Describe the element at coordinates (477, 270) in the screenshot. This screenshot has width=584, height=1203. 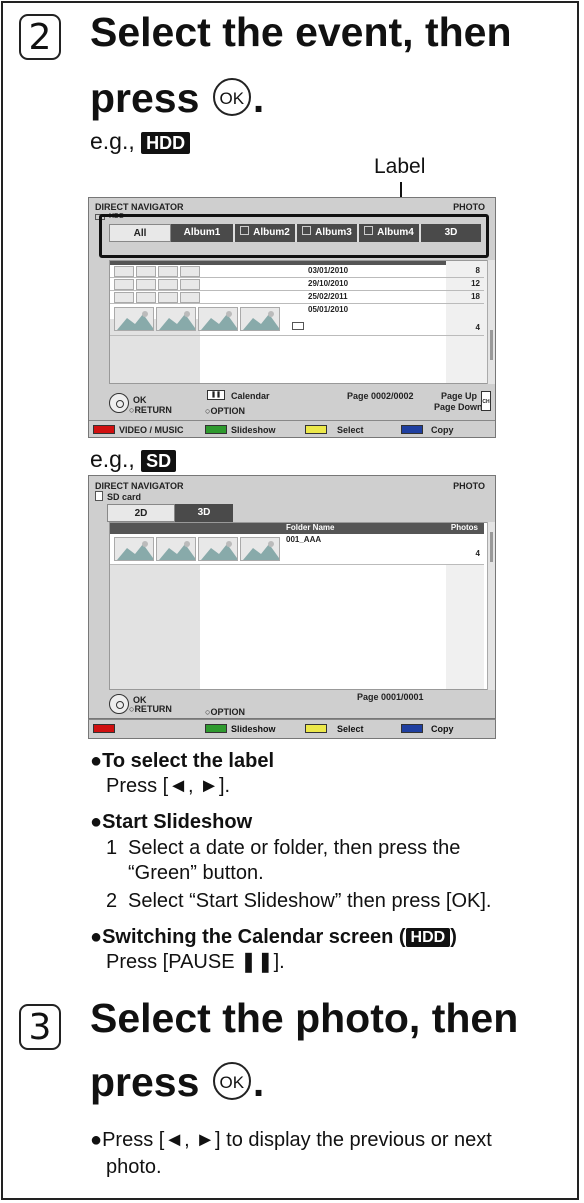
I see `row-count: 8` at that location.